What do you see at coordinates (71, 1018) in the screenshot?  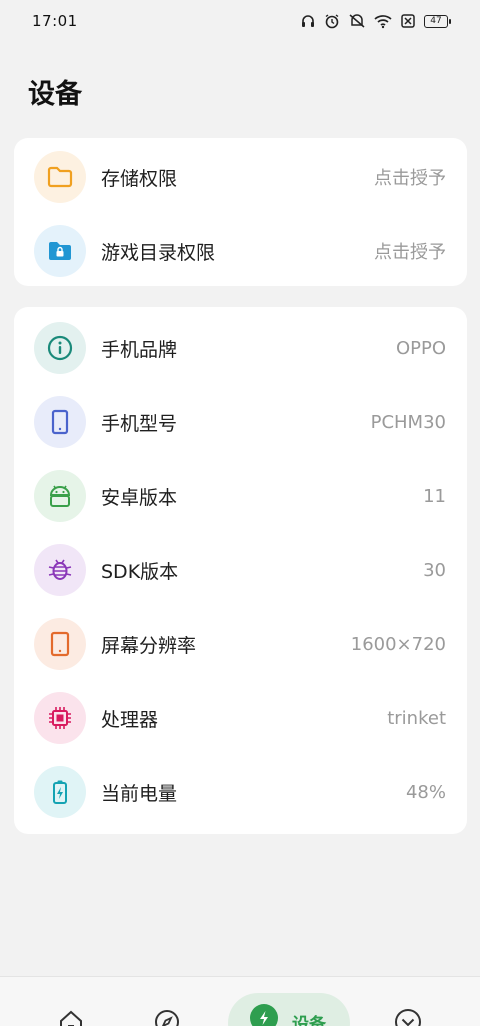 I see `home-icon` at bounding box center [71, 1018].